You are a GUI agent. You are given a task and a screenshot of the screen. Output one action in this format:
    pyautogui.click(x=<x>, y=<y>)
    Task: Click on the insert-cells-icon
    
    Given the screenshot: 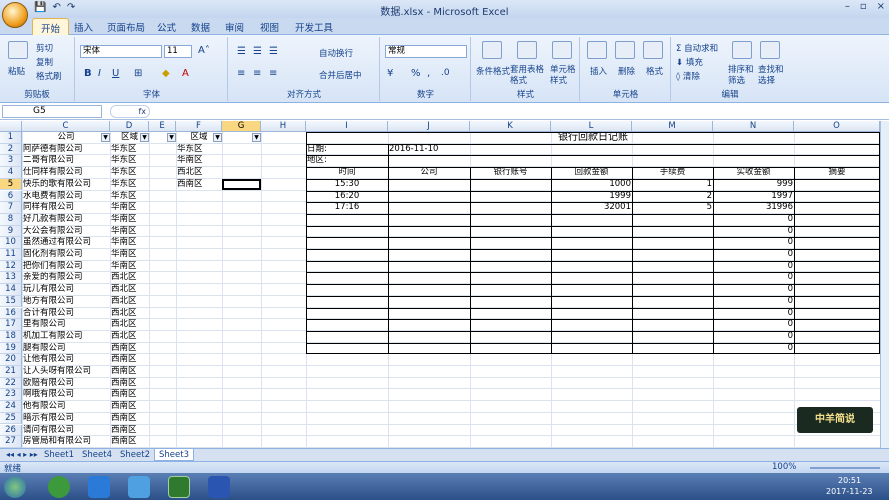 What is the action you would take?
    pyautogui.click(x=597, y=50)
    